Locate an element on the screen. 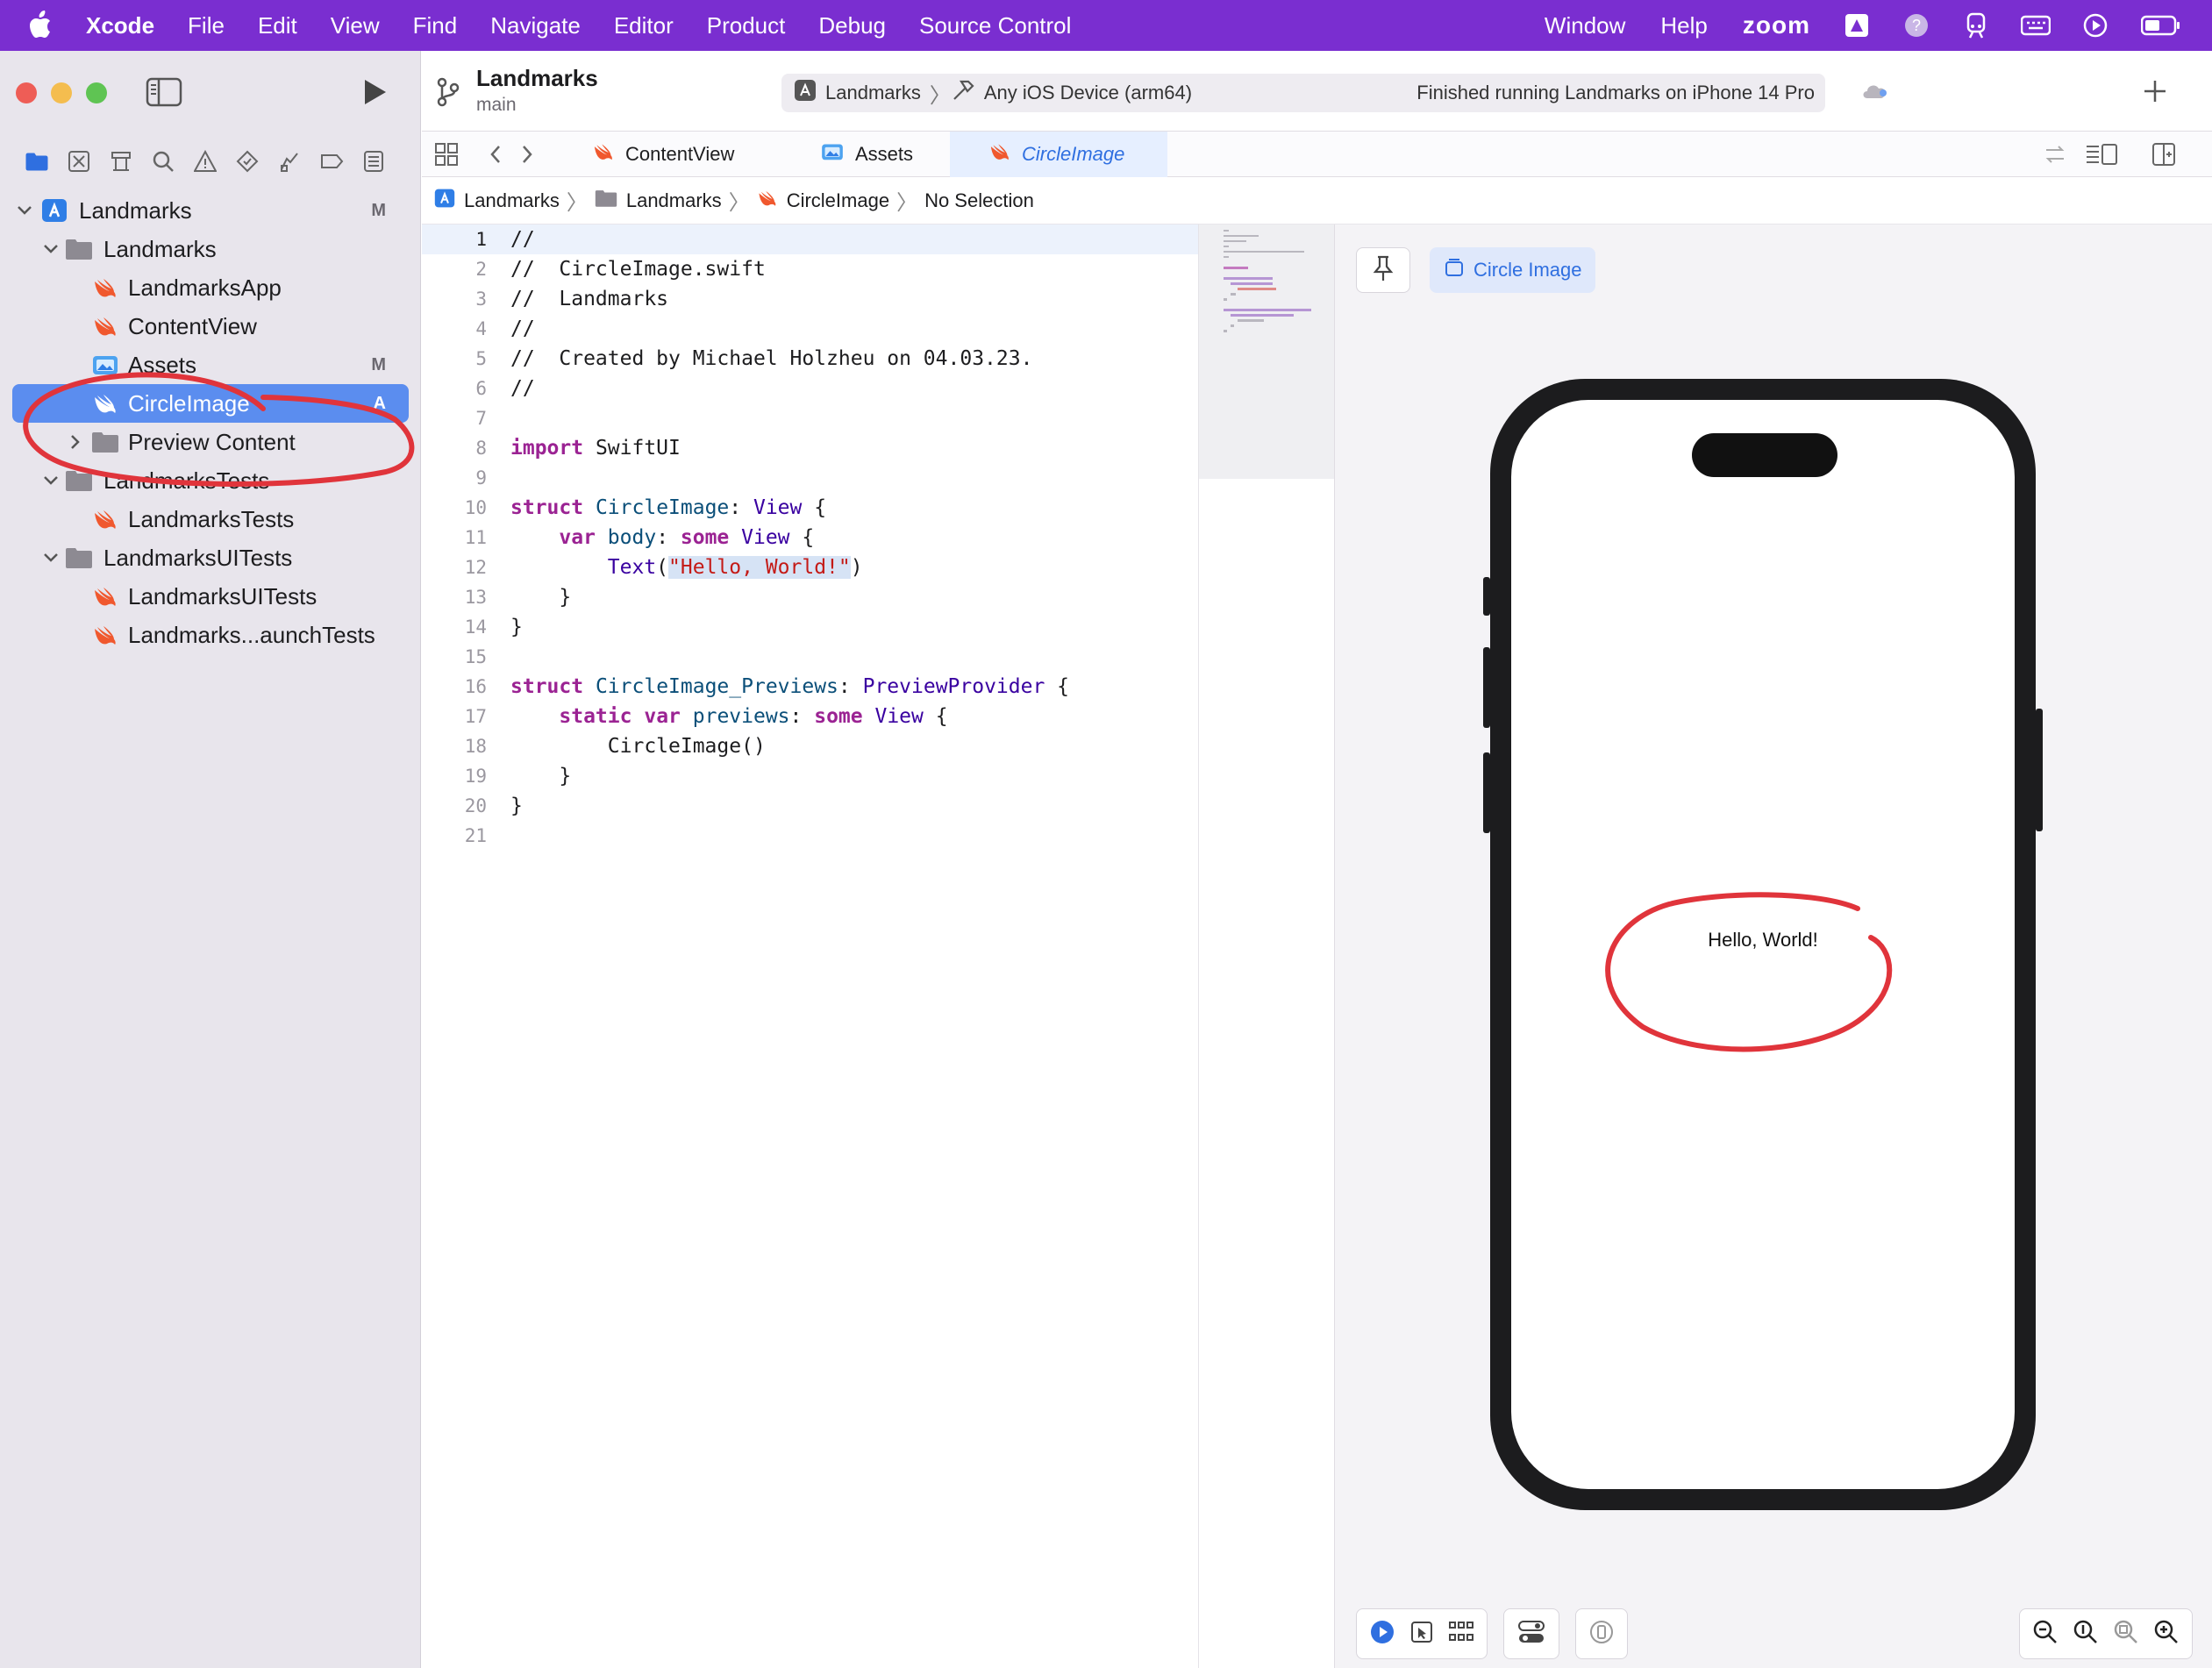 This screenshot has height=1668, width=2212. help-badge-icon: ? is located at coordinates (1916, 25).